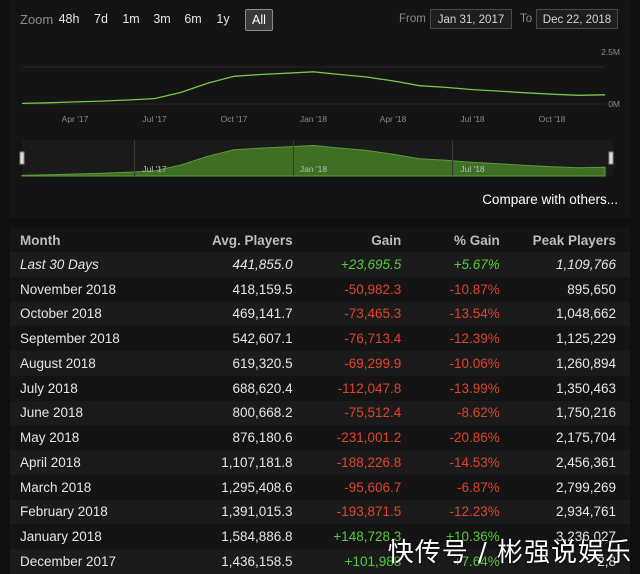 The image size is (640, 574). I want to click on series-line, so click(313, 88).